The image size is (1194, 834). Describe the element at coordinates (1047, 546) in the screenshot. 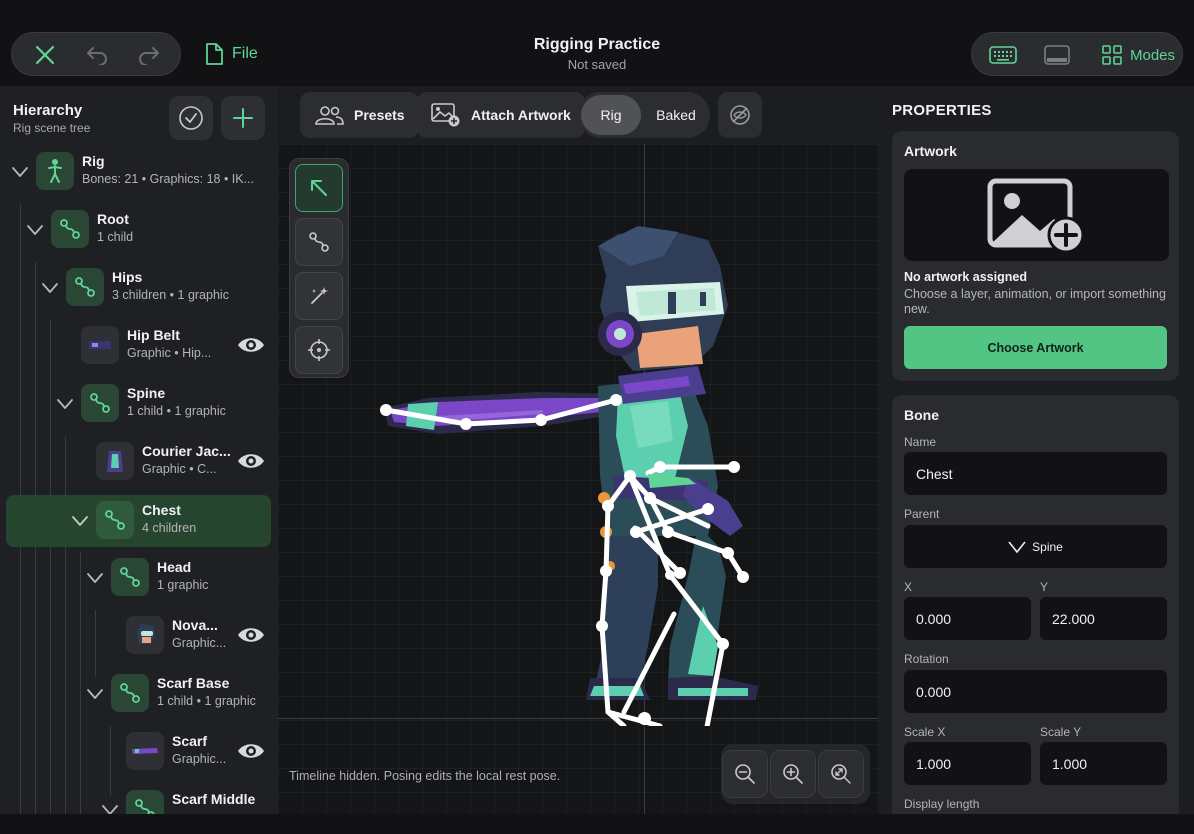

I see `parent-value: Spine` at that location.